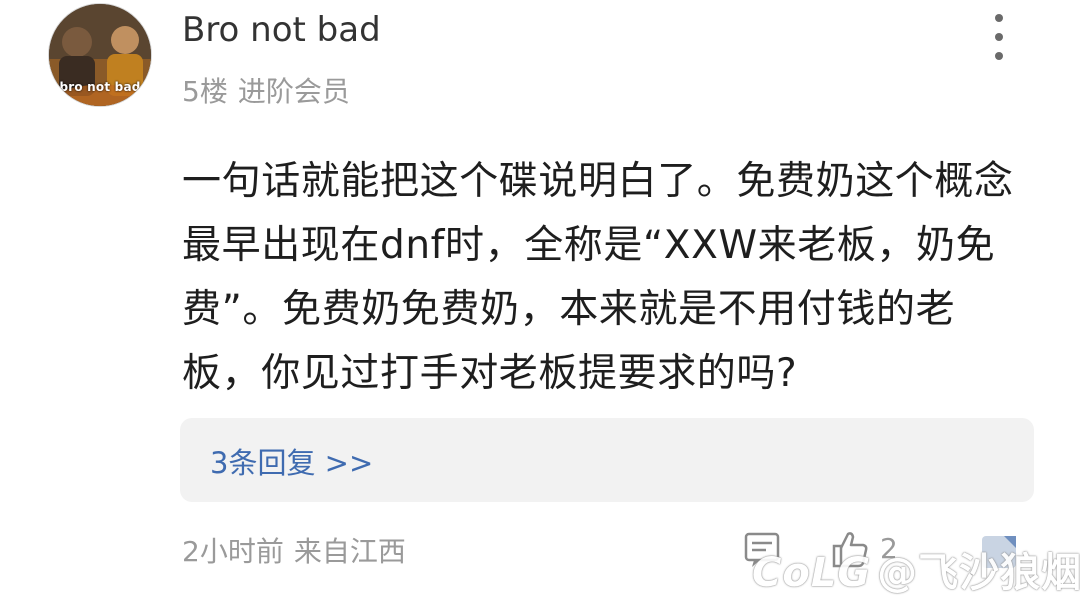 This screenshot has width=1080, height=611. Describe the element at coordinates (490, 373) in the screenshot. I see `comment-line: 板，你见过打手对老板提要求的吗?` at that location.